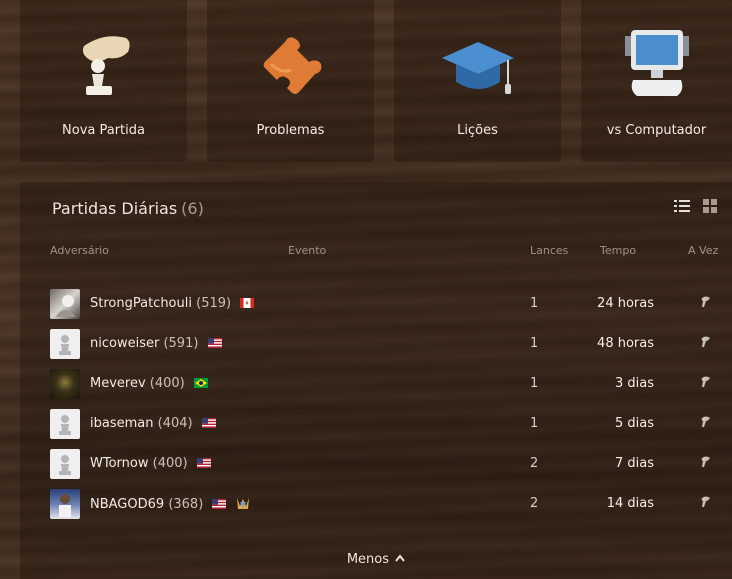  Describe the element at coordinates (625, 343) in the screenshot. I see `time-left: 48 horas` at that location.